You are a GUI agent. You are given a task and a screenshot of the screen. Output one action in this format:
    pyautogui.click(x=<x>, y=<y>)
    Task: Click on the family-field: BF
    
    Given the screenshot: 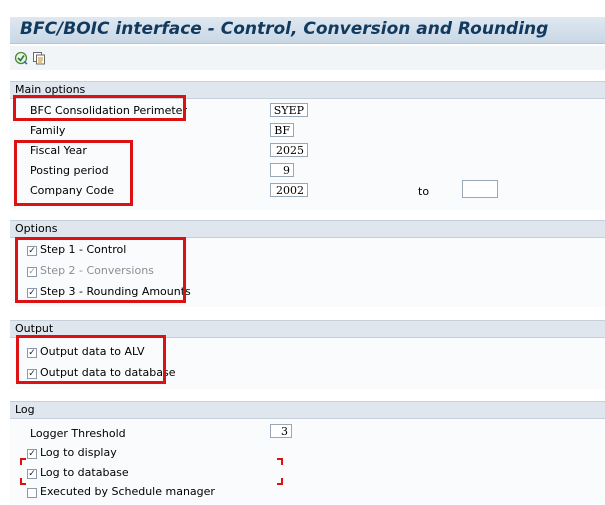 What is the action you would take?
    pyautogui.click(x=282, y=130)
    